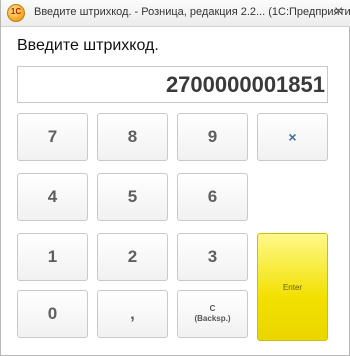 The width and height of the screenshot is (350, 356). I want to click on key-2: 2, so click(132, 257).